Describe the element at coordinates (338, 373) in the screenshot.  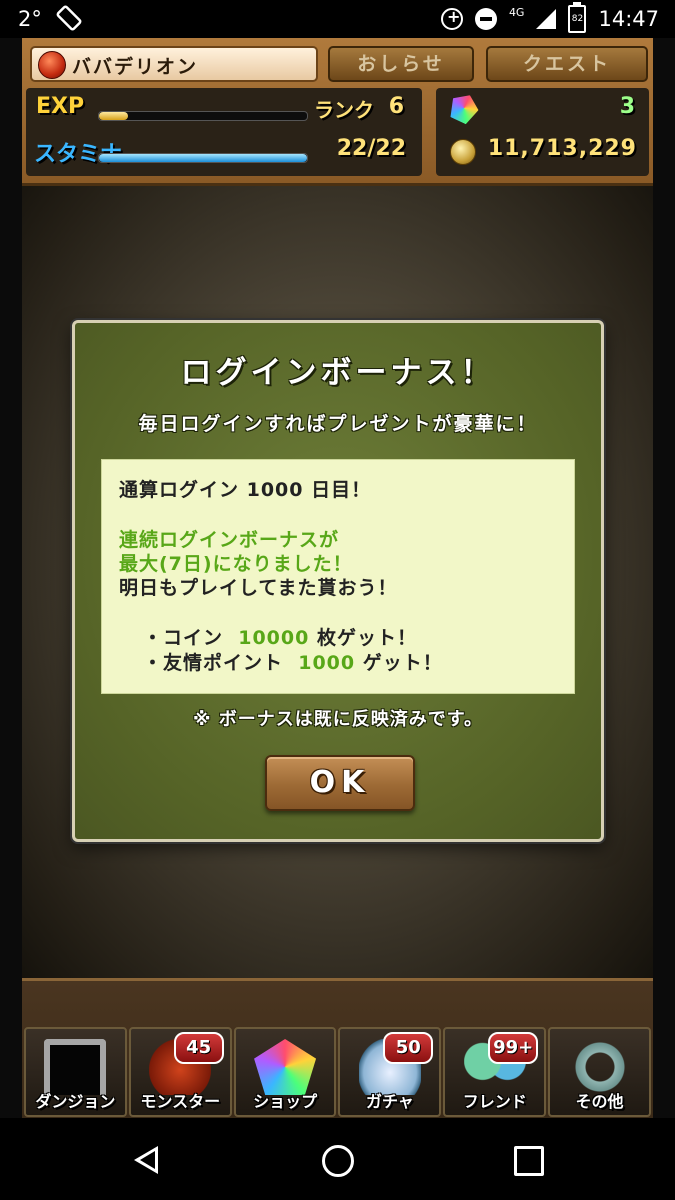
I see `dialog-title: ログインボーナス！` at that location.